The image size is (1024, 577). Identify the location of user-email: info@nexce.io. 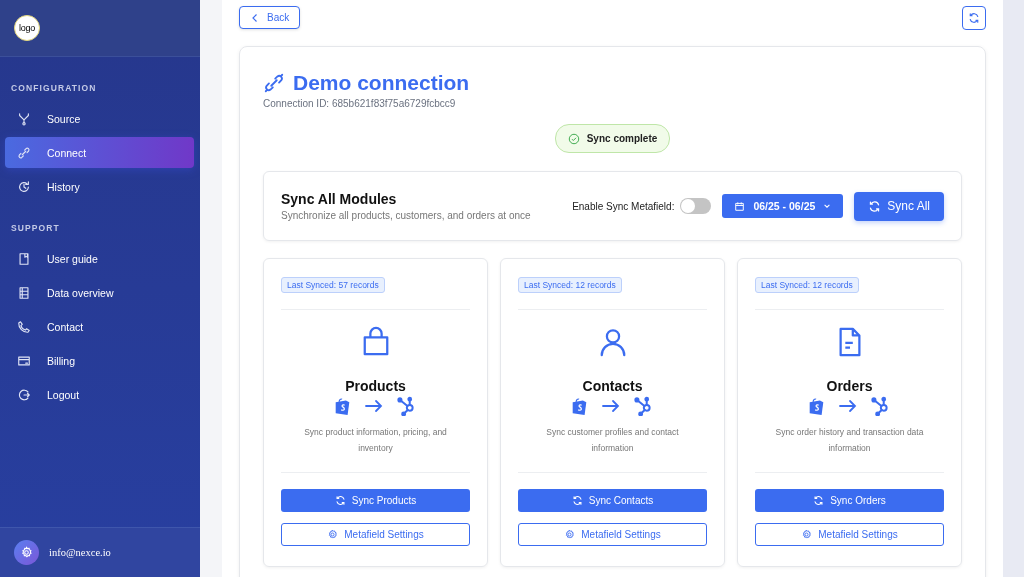
(80, 552).